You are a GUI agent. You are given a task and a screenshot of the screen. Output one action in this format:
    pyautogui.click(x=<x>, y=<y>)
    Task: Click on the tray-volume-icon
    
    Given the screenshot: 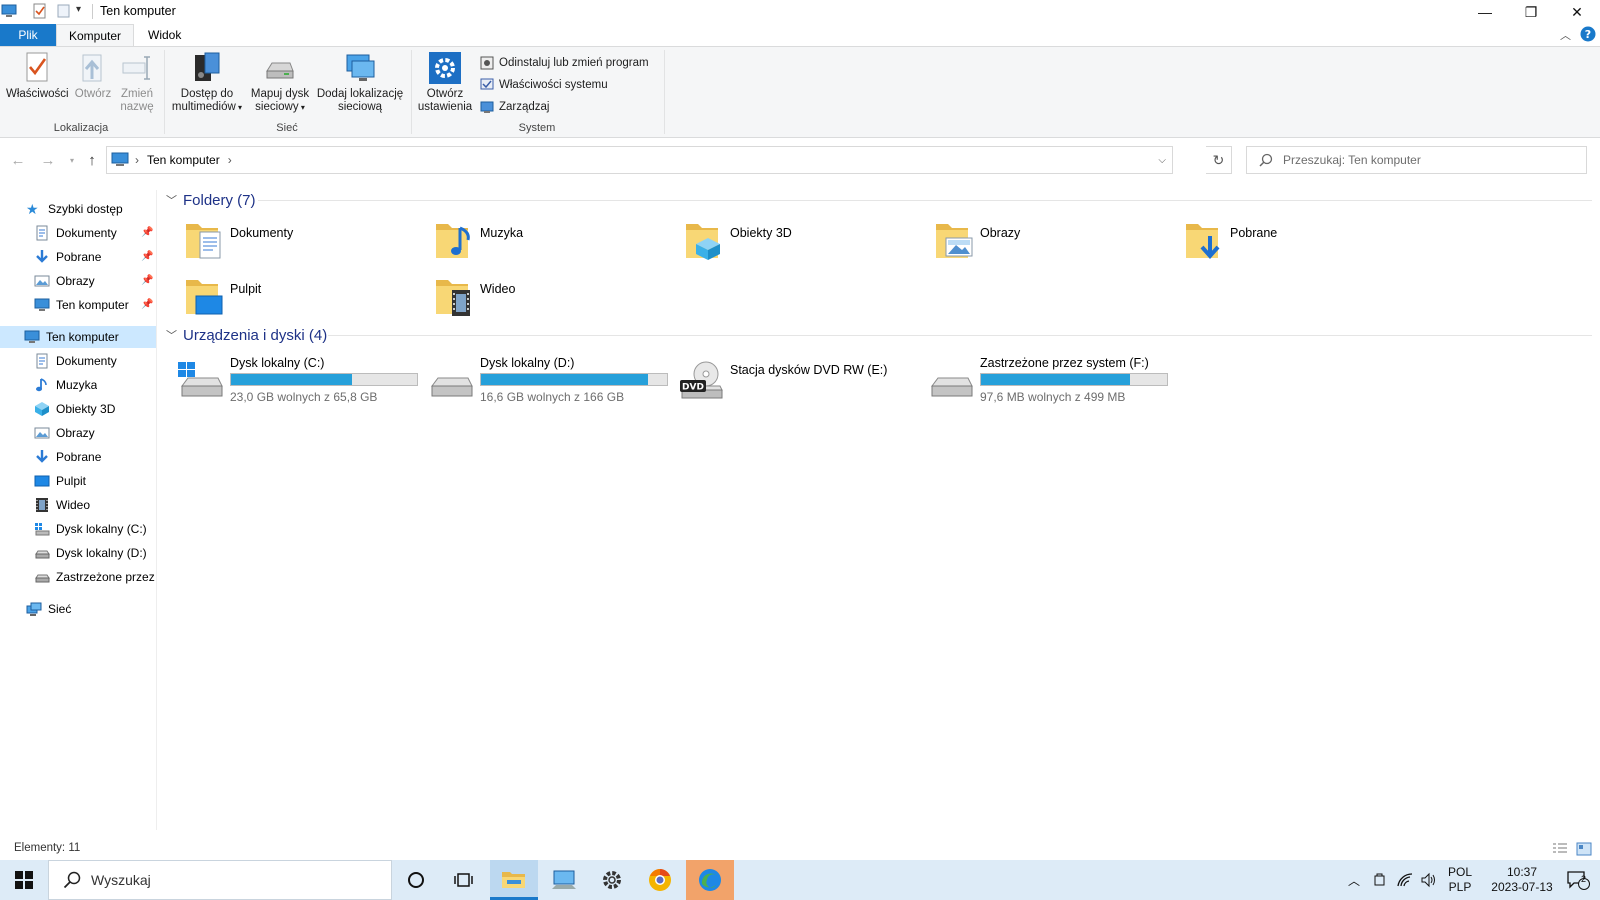 What is the action you would take?
    pyautogui.click(x=1429, y=880)
    